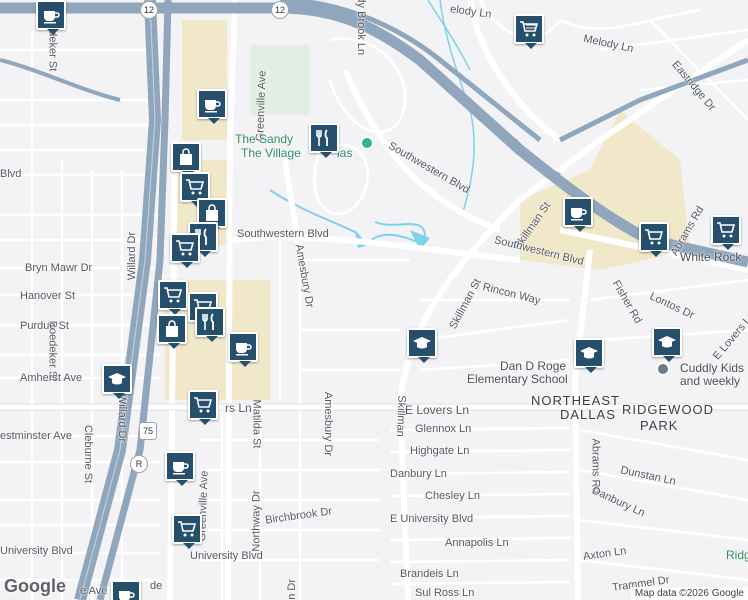  I want to click on place-label: The Sandy, so click(264, 139).